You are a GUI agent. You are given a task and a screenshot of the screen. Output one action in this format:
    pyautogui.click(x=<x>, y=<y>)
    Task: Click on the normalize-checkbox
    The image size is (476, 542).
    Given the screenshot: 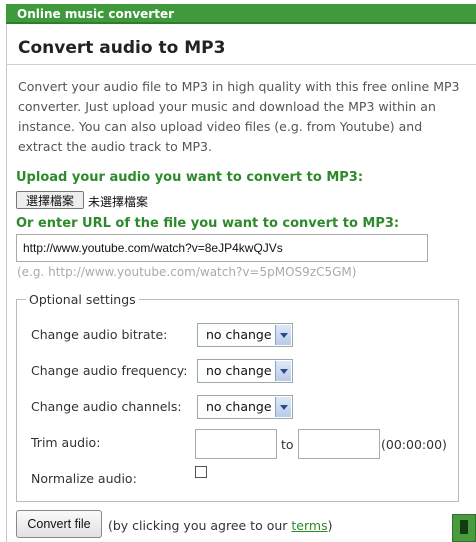 What is the action you would take?
    pyautogui.click(x=201, y=472)
    